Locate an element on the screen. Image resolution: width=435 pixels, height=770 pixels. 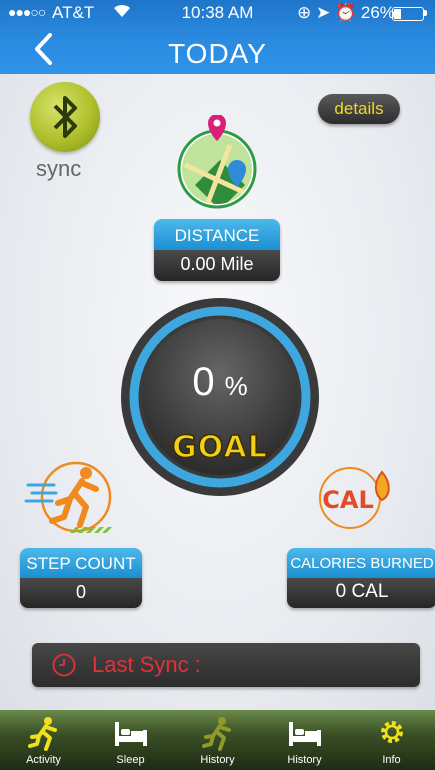
tab-history-sleep: History is located at coordinates (304, 740).